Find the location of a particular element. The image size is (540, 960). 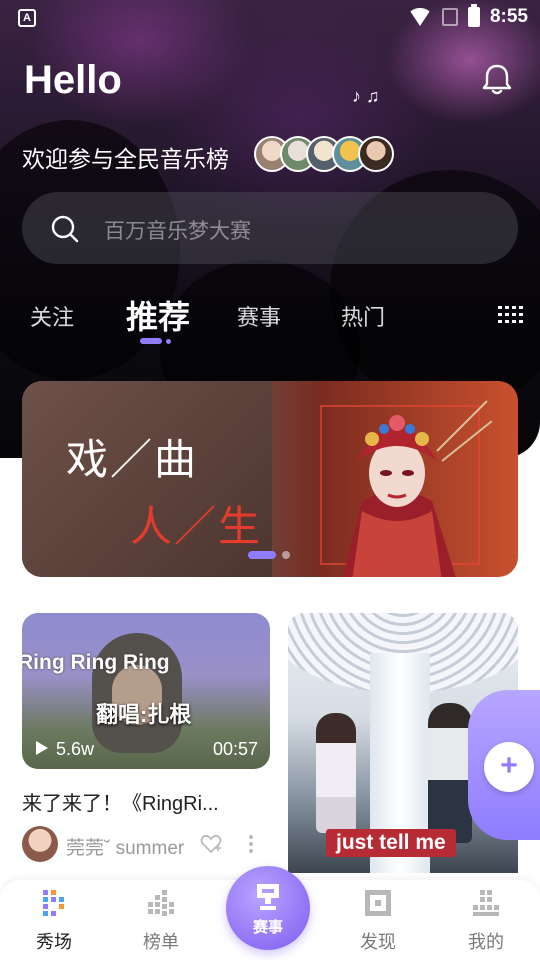

search-icon is located at coordinates (65, 229).